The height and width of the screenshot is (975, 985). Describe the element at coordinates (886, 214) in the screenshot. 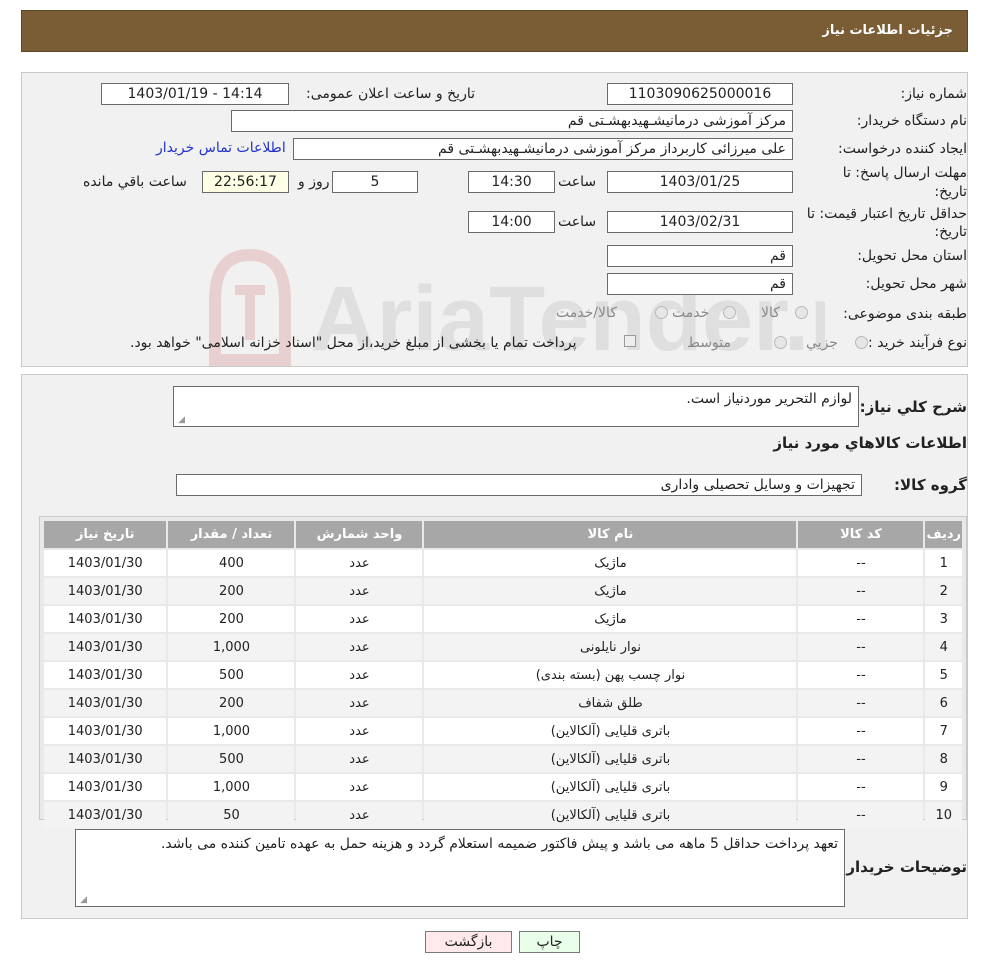

I see `validity-label: حداقل تاریخ اعتبار قیمت: تا` at that location.